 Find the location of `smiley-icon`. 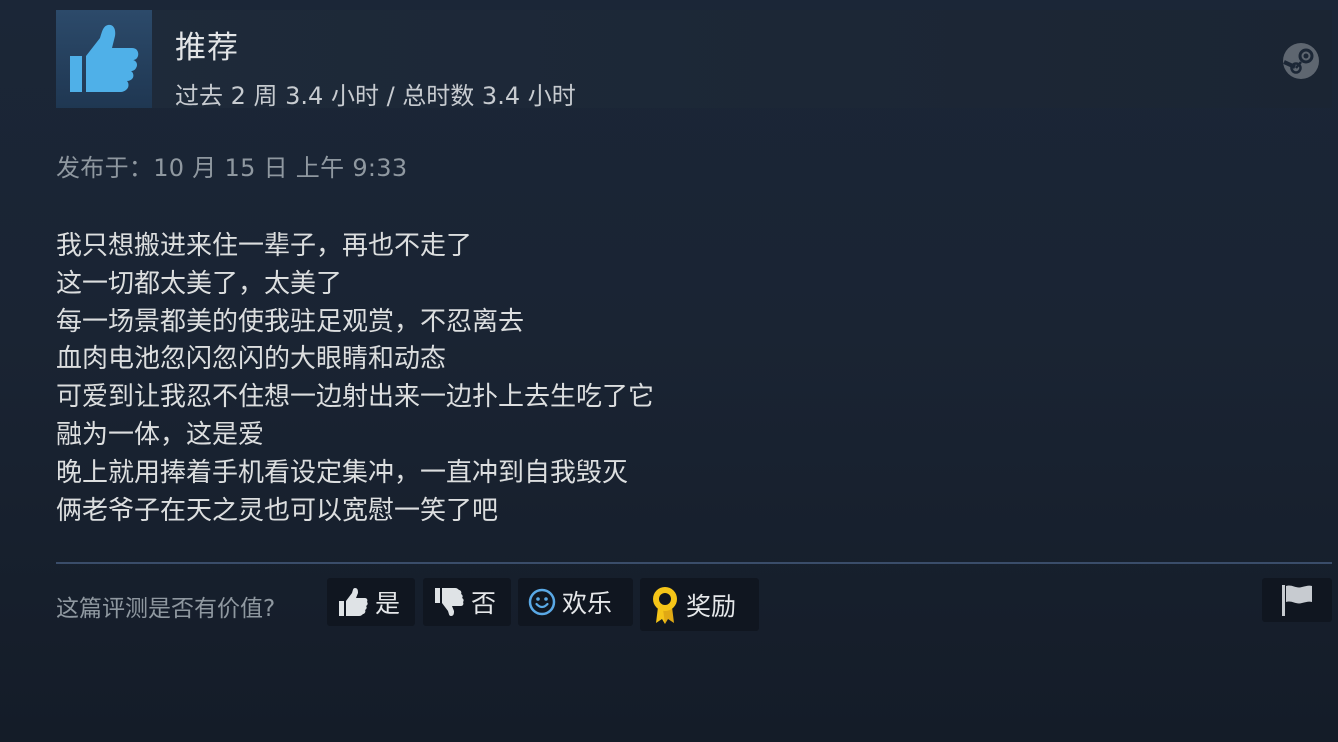

smiley-icon is located at coordinates (542, 602).